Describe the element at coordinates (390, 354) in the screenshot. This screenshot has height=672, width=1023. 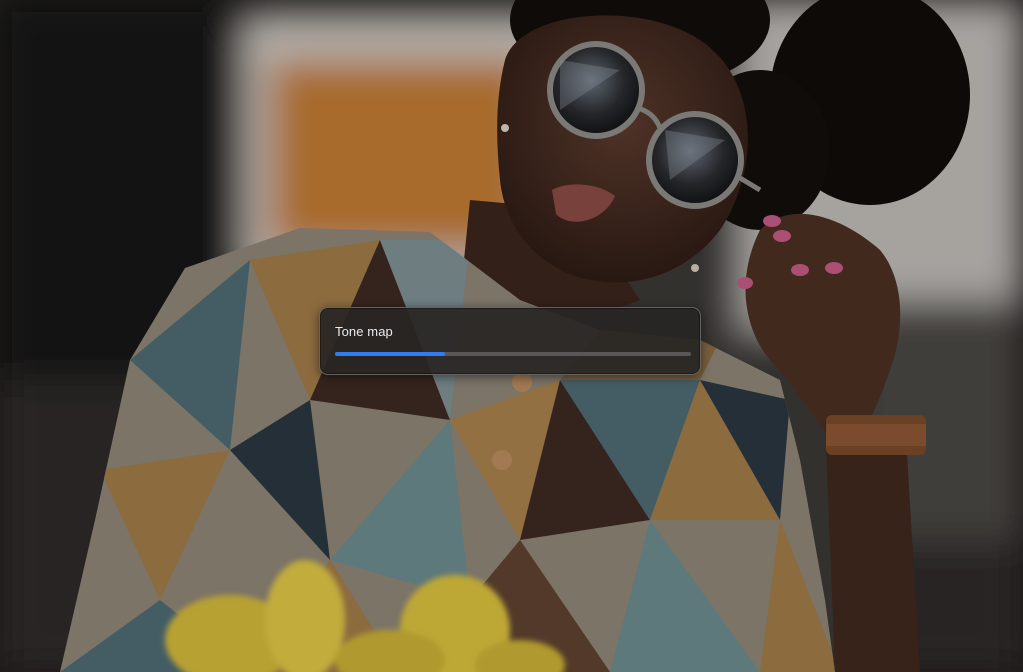
I see `progress-bar-fill` at that location.